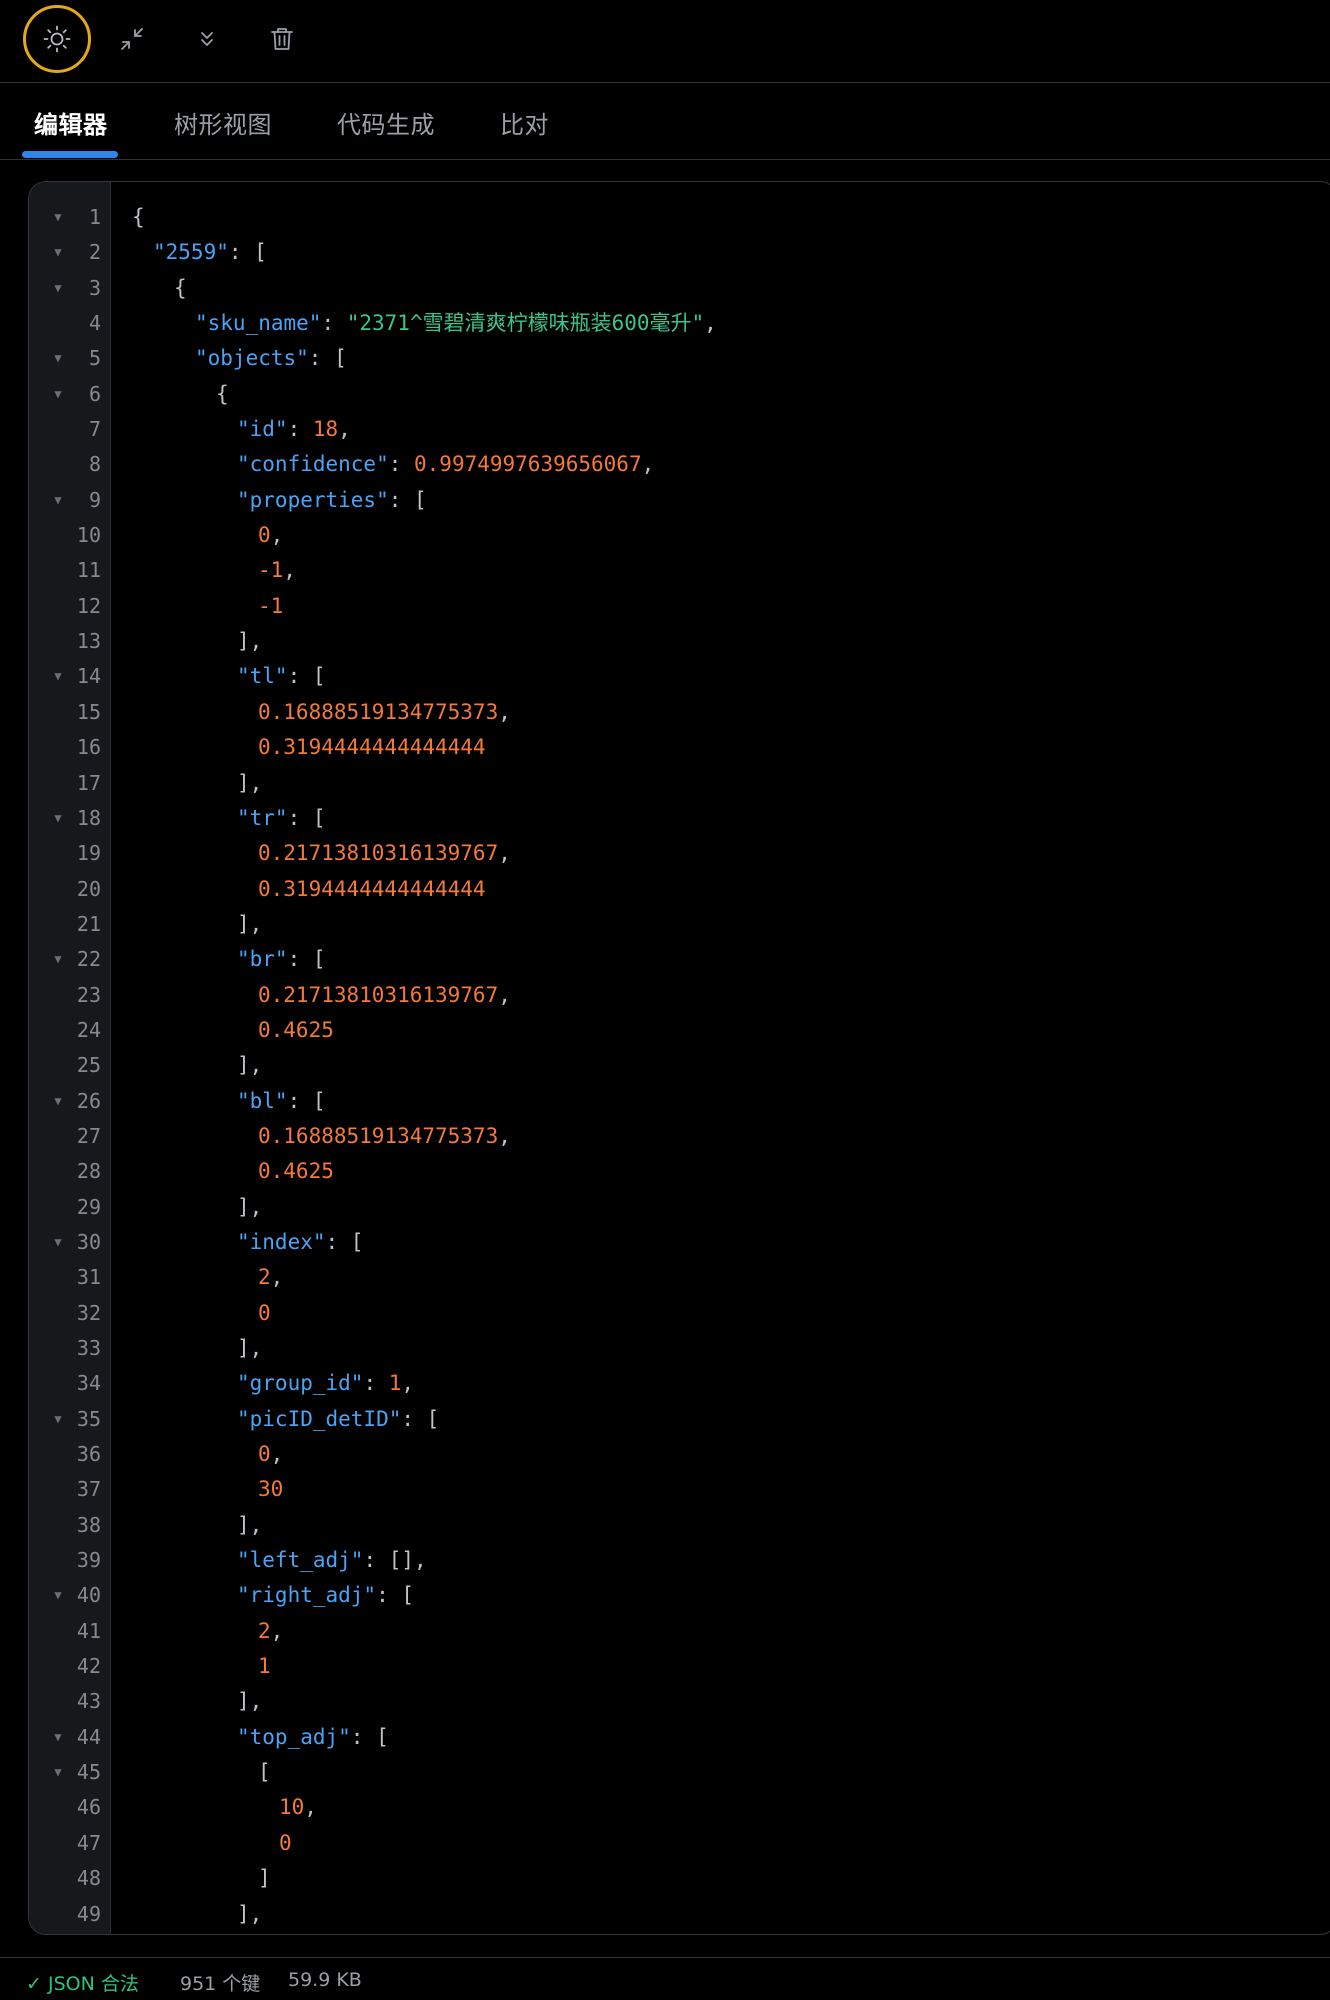 Image resolution: width=1330 pixels, height=2000 pixels. I want to click on tab-compare: 比对, so click(524, 122).